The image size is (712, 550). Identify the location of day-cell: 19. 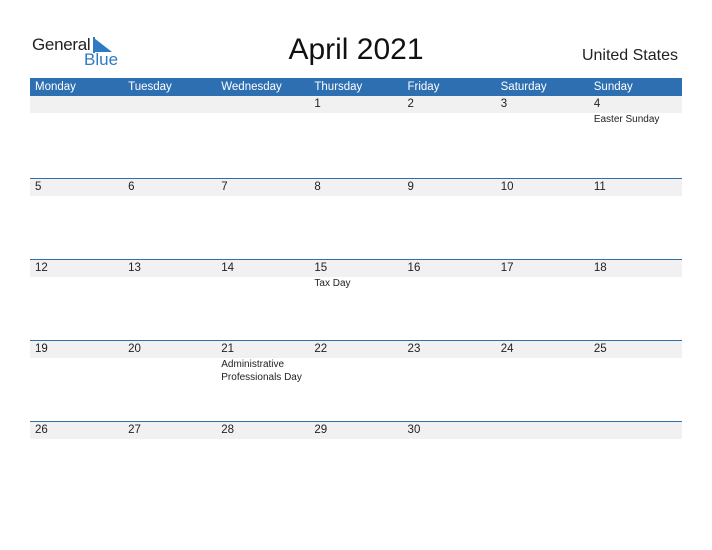
(76, 381).